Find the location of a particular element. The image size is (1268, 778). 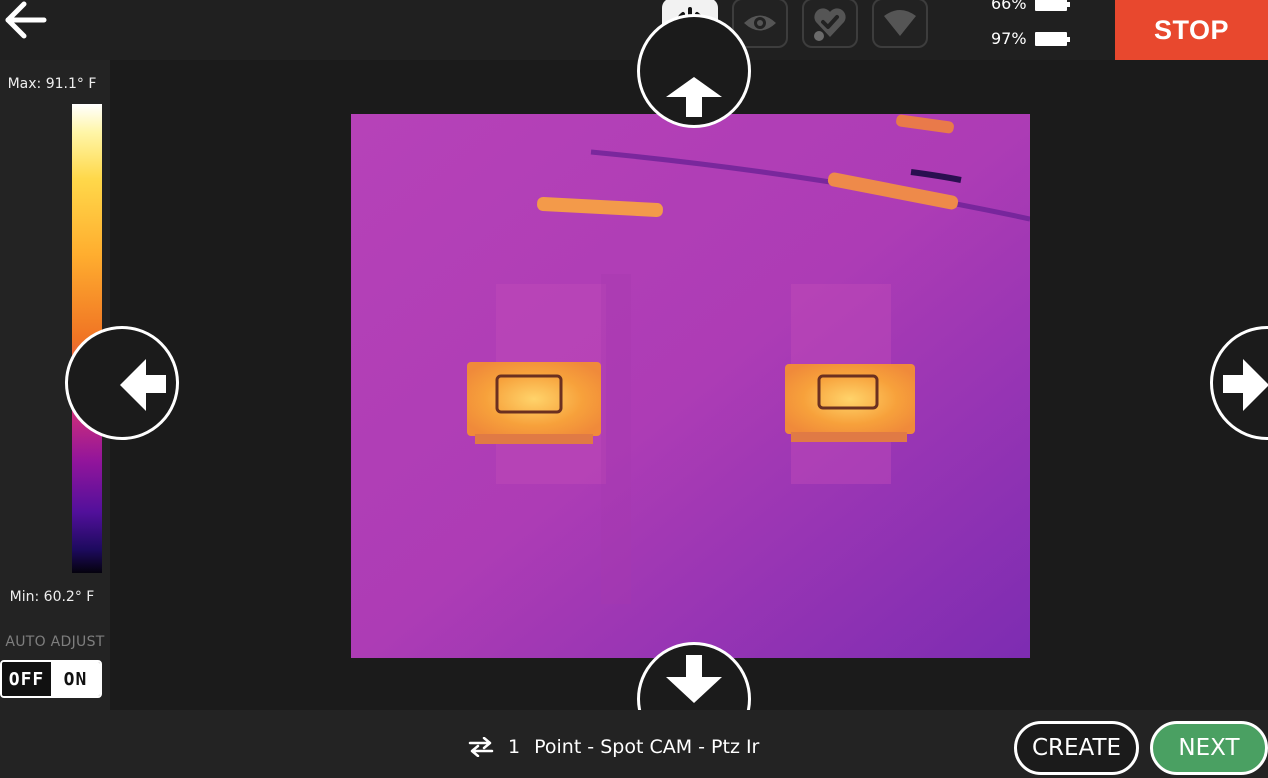

toggle-off-option: OFF is located at coordinates (26, 679).